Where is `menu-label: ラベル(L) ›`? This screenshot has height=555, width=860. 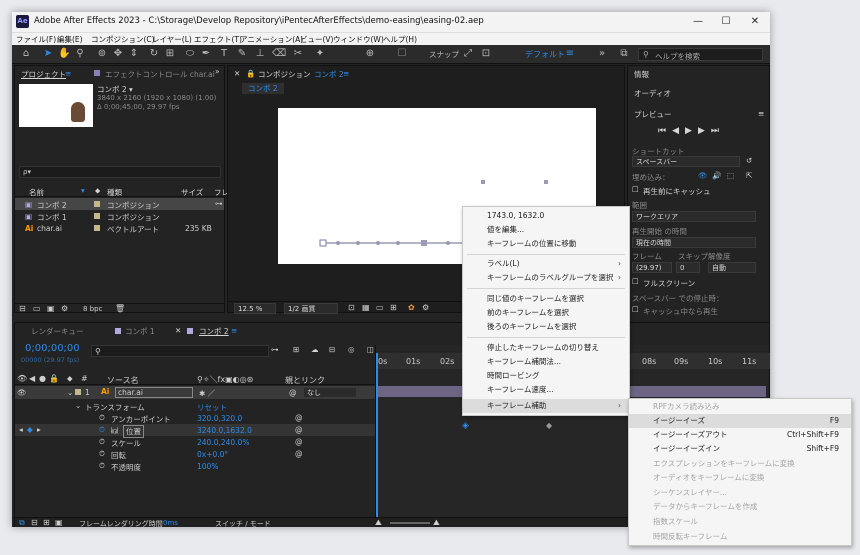 menu-label: ラベル(L) › is located at coordinates (546, 264).